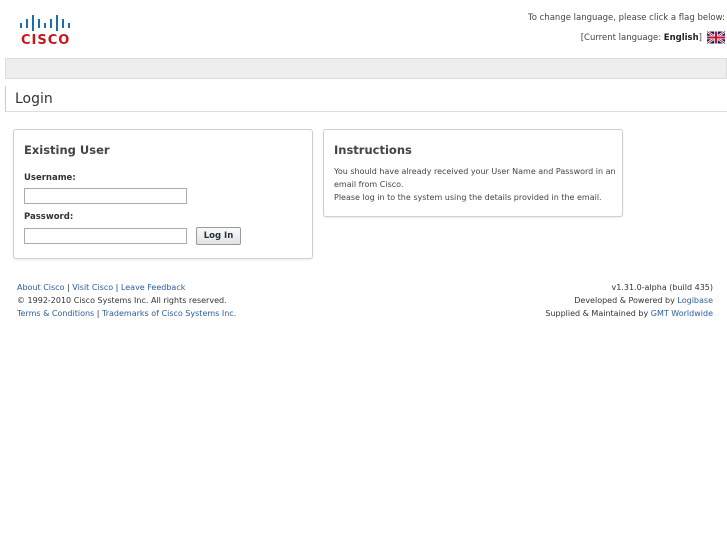 Image resolution: width=727 pixels, height=545 pixels. What do you see at coordinates (153, 287) in the screenshot?
I see `leave-feedback-link: Leave Feedback` at bounding box center [153, 287].